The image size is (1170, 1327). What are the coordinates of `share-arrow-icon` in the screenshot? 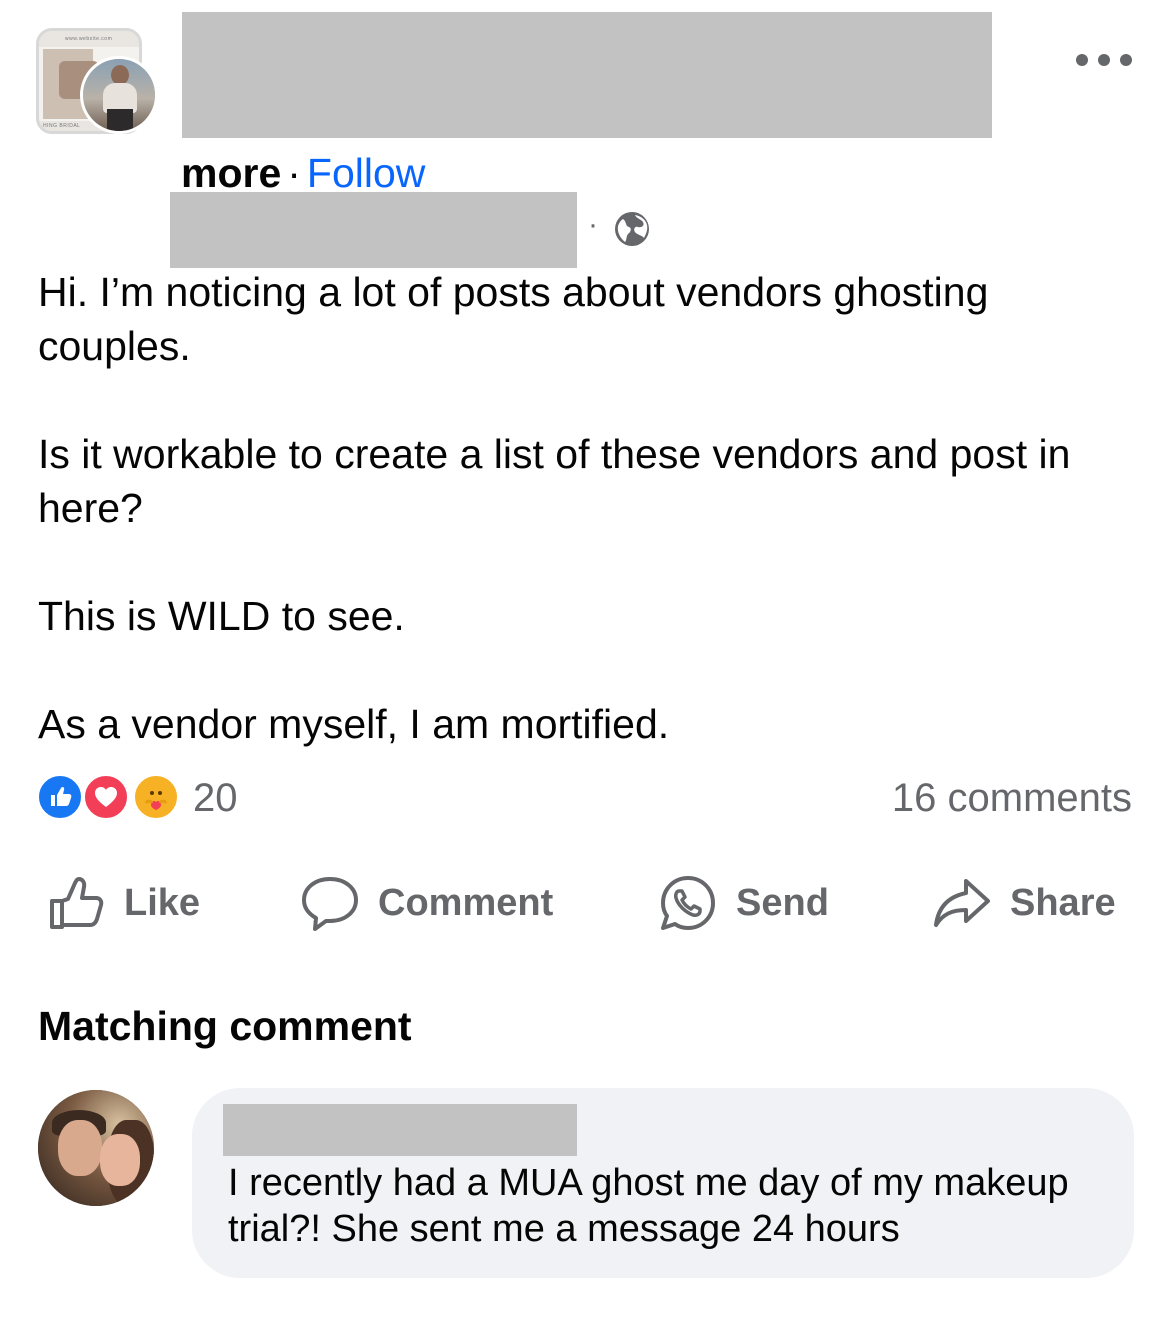 It's located at (962, 903).